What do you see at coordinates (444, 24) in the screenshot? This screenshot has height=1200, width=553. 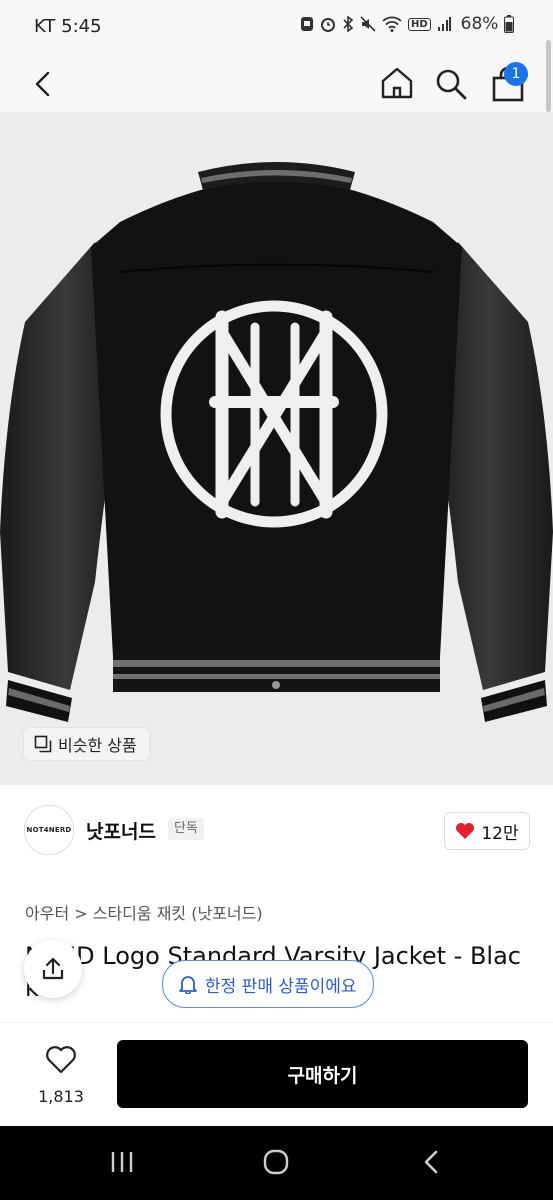 I see `signal-icon` at bounding box center [444, 24].